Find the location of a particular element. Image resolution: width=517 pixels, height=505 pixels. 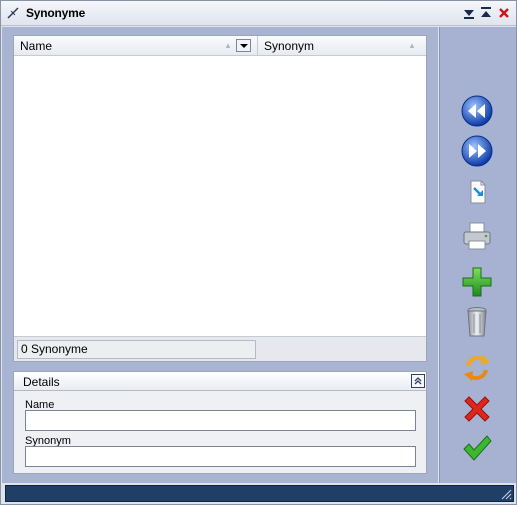

add-icon is located at coordinates (477, 282).